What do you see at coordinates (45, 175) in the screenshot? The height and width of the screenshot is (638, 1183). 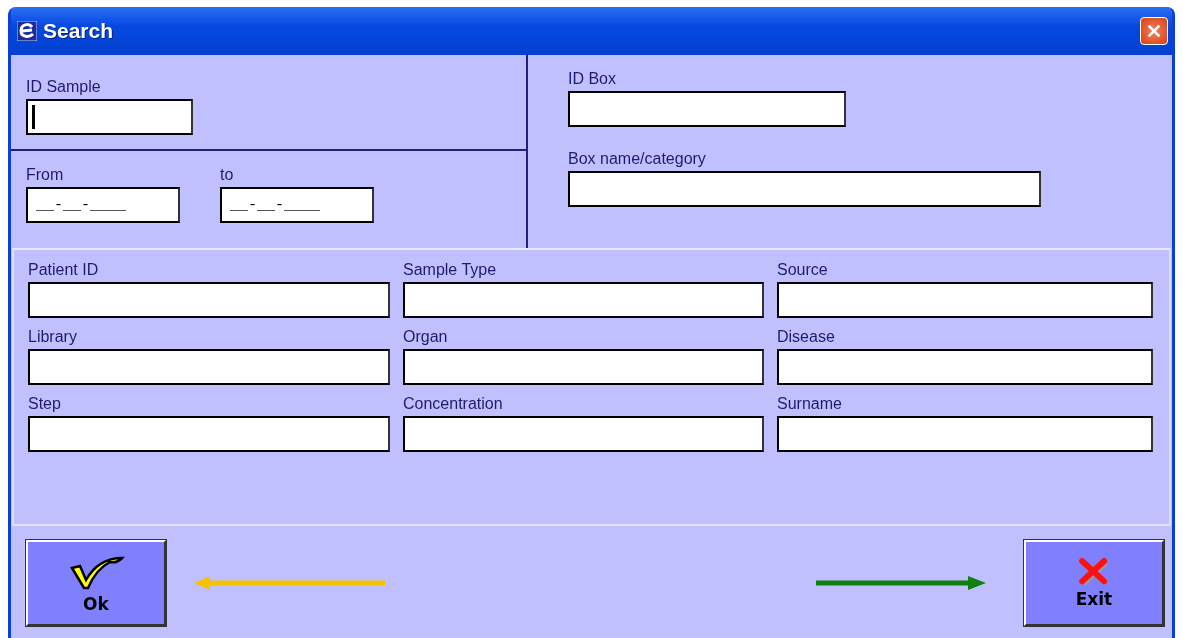 I see `field-label: From` at bounding box center [45, 175].